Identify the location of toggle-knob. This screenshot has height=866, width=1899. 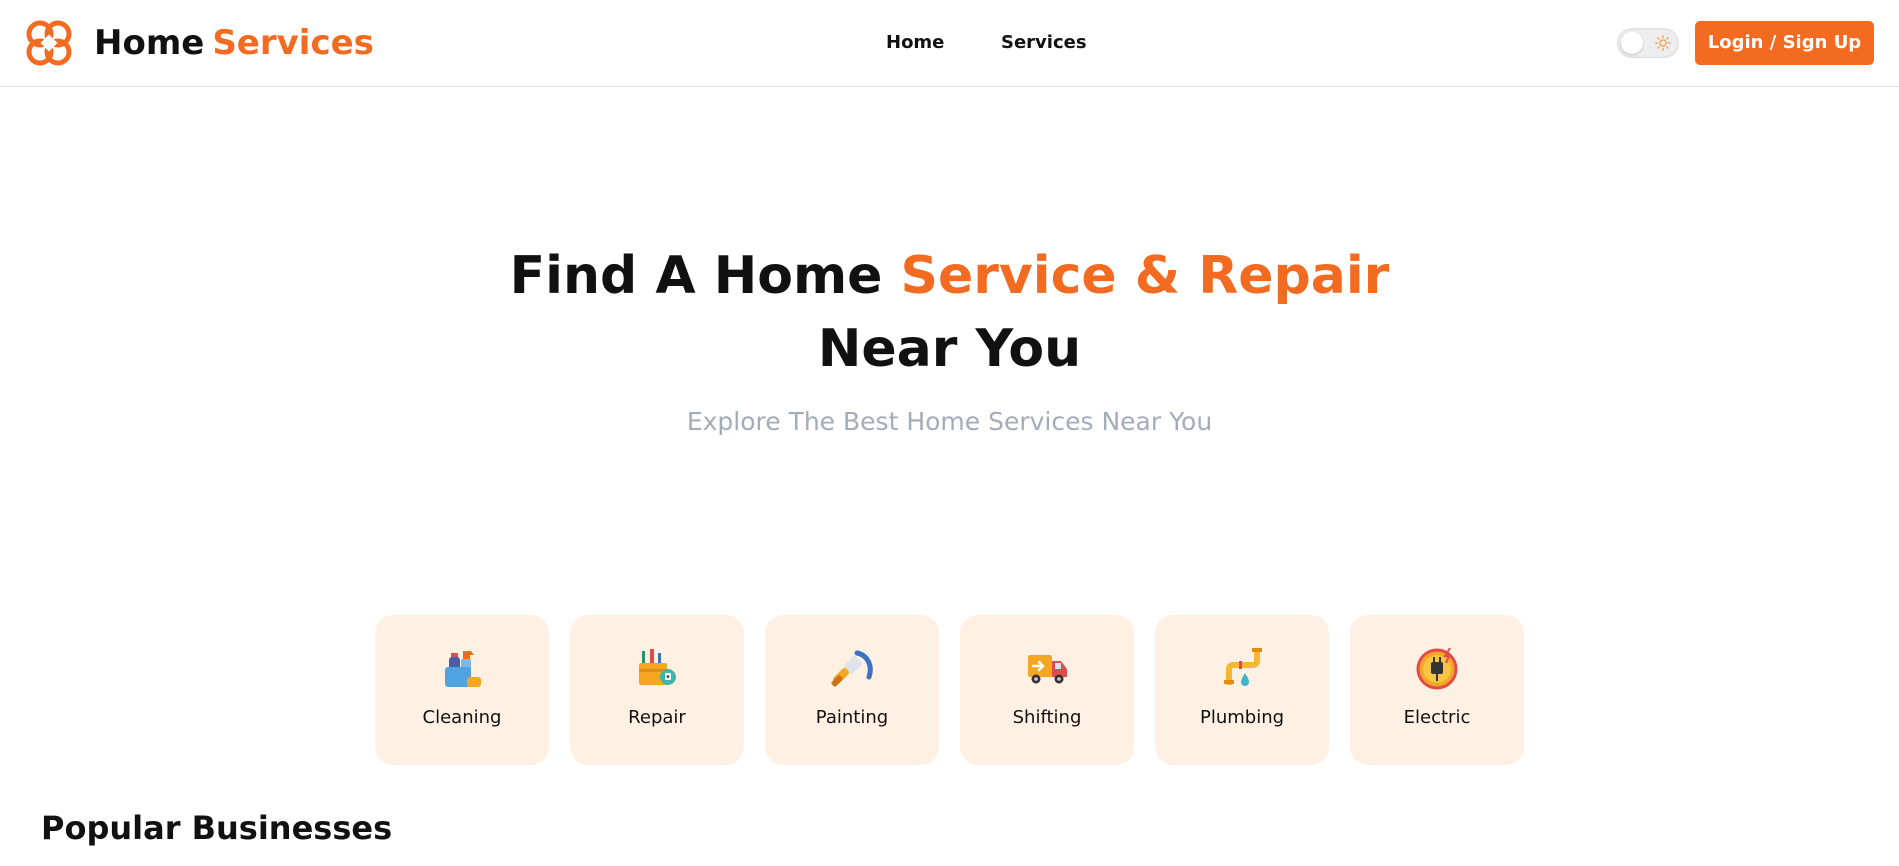
(1632, 43).